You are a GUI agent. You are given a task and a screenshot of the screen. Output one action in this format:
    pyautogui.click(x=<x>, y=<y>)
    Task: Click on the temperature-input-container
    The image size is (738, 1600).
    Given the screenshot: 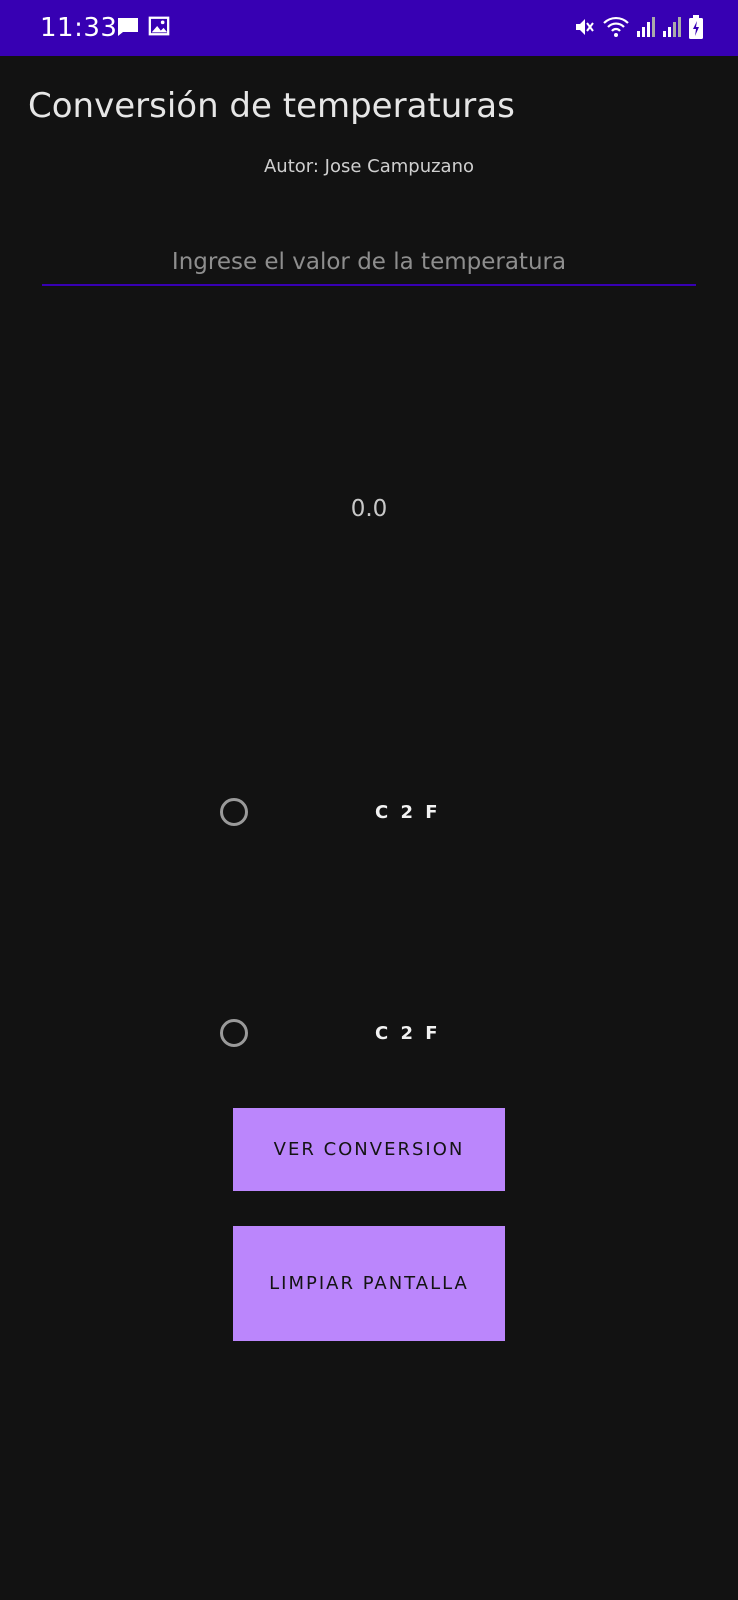 What is the action you would take?
    pyautogui.click(x=369, y=264)
    